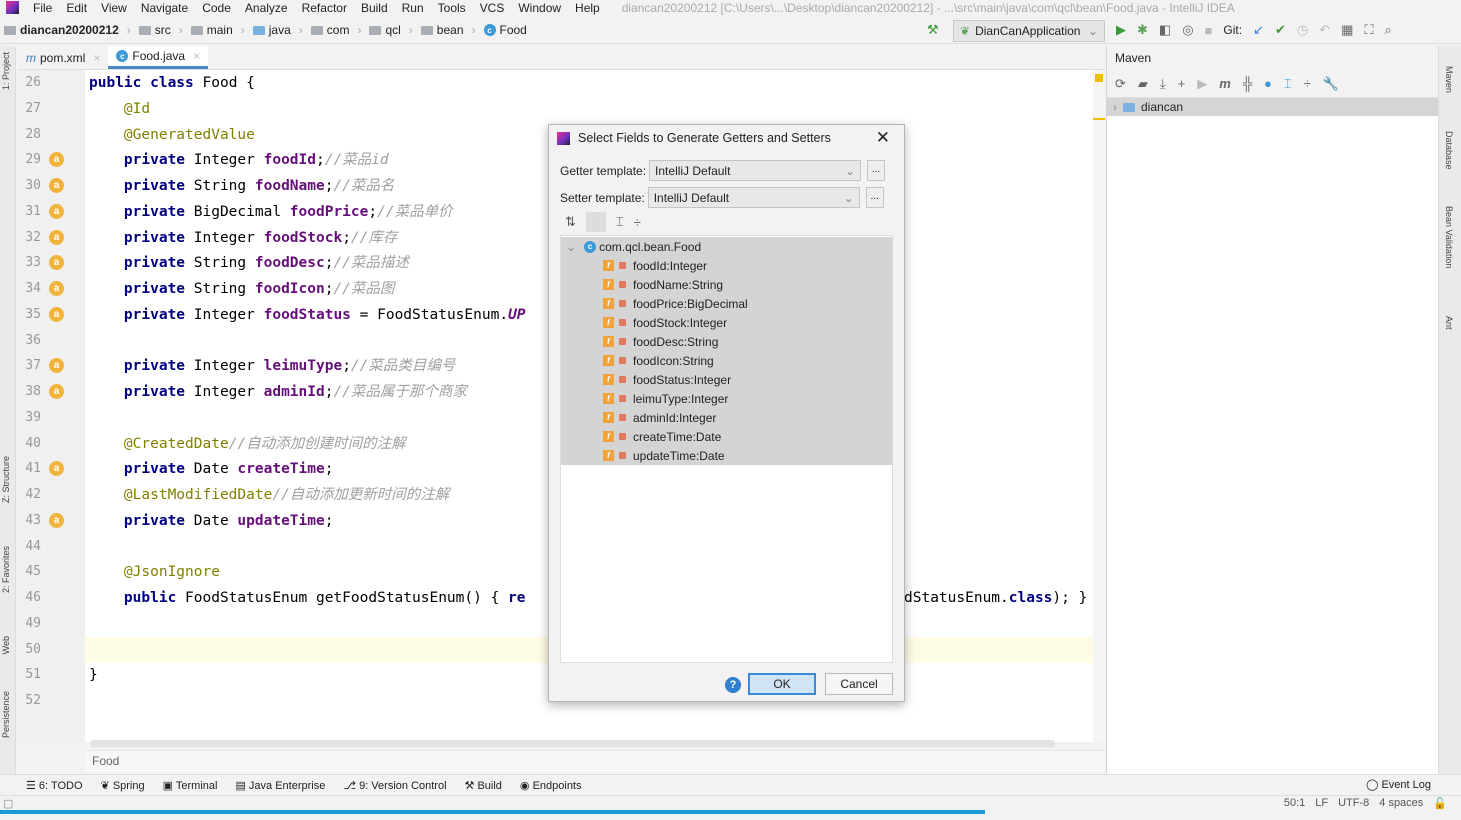  Describe the element at coordinates (570, 222) in the screenshot. I see `sort-alphabetically-icon: ⇅` at that location.